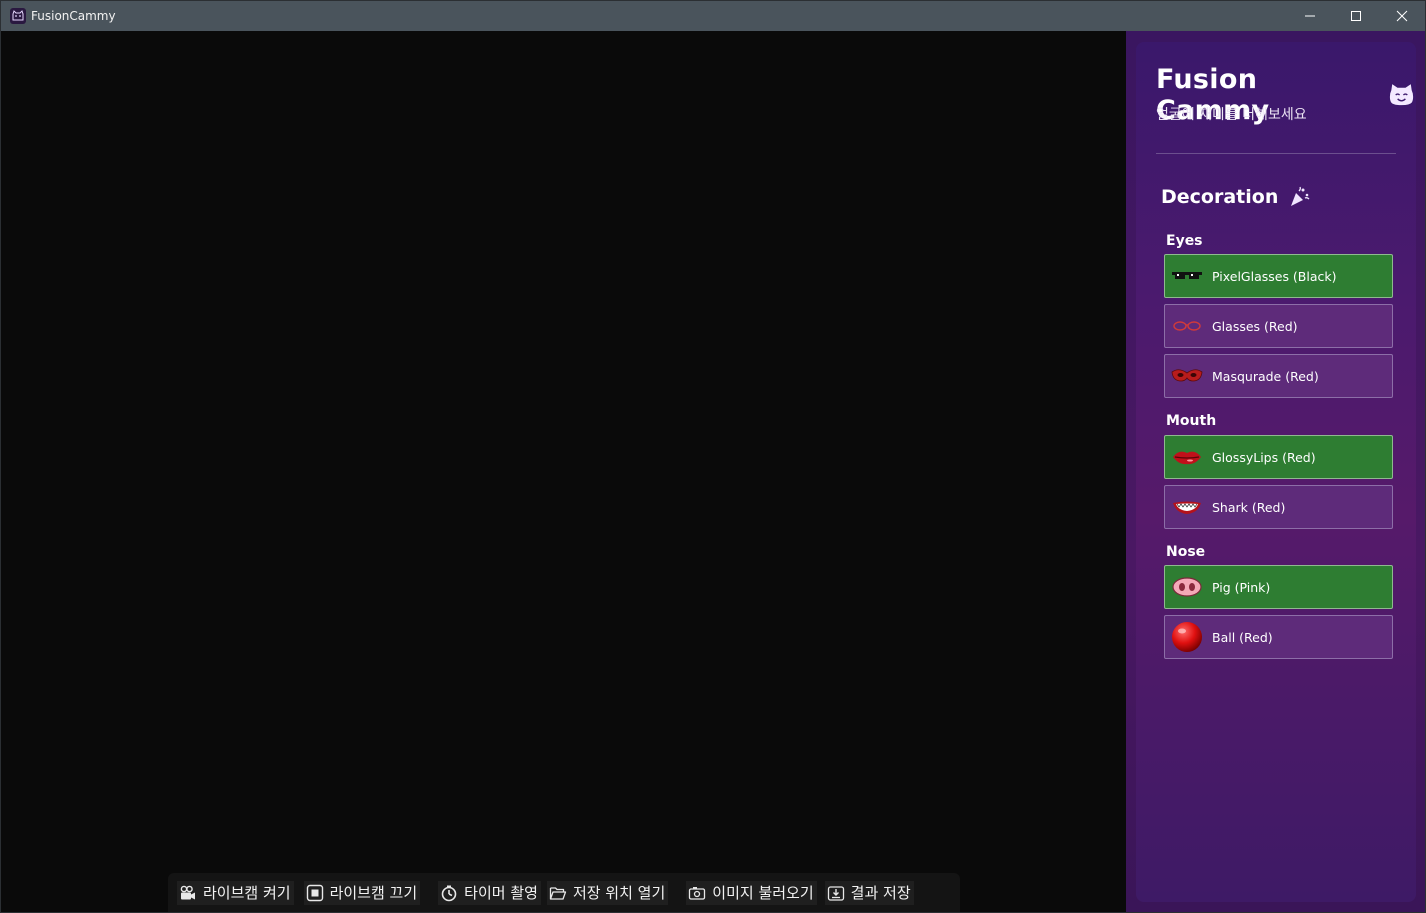 The height and width of the screenshot is (913, 1426). I want to click on open-save-location-button: 저장 위치 열기, so click(607, 892).